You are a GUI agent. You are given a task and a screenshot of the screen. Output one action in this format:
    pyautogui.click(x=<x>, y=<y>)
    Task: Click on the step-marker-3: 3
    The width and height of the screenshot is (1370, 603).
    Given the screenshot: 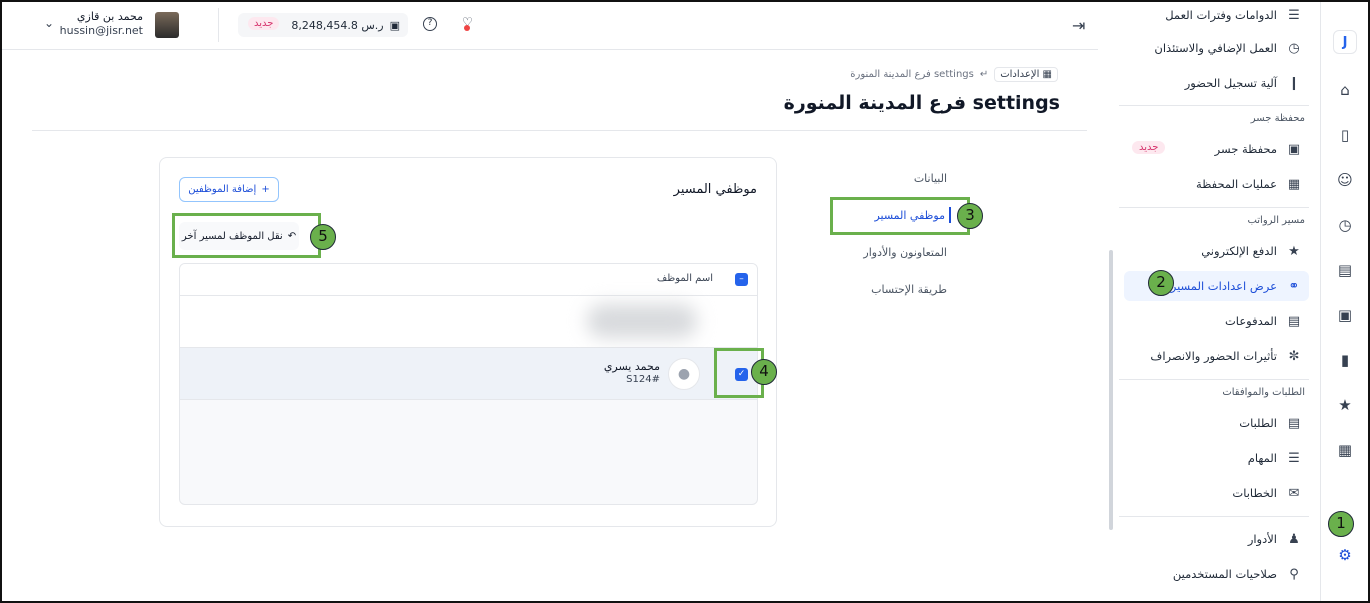 What is the action you would take?
    pyautogui.click(x=970, y=216)
    